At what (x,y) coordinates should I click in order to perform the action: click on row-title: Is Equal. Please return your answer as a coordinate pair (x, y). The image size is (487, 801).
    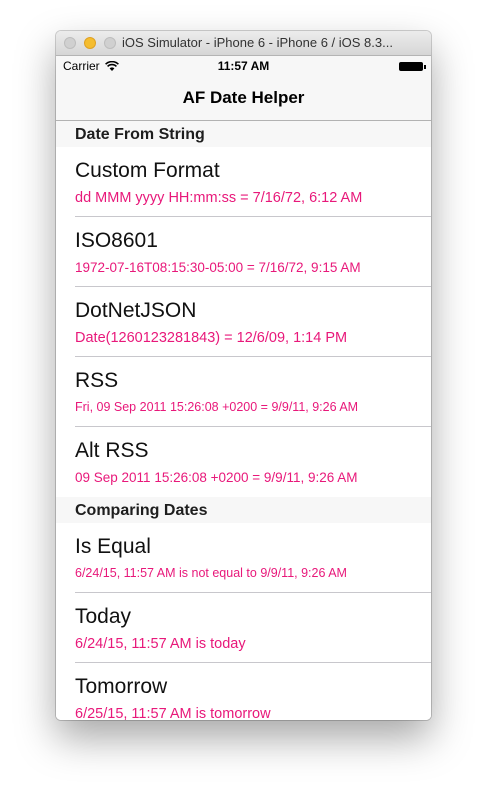
    Looking at the image, I should click on (113, 546).